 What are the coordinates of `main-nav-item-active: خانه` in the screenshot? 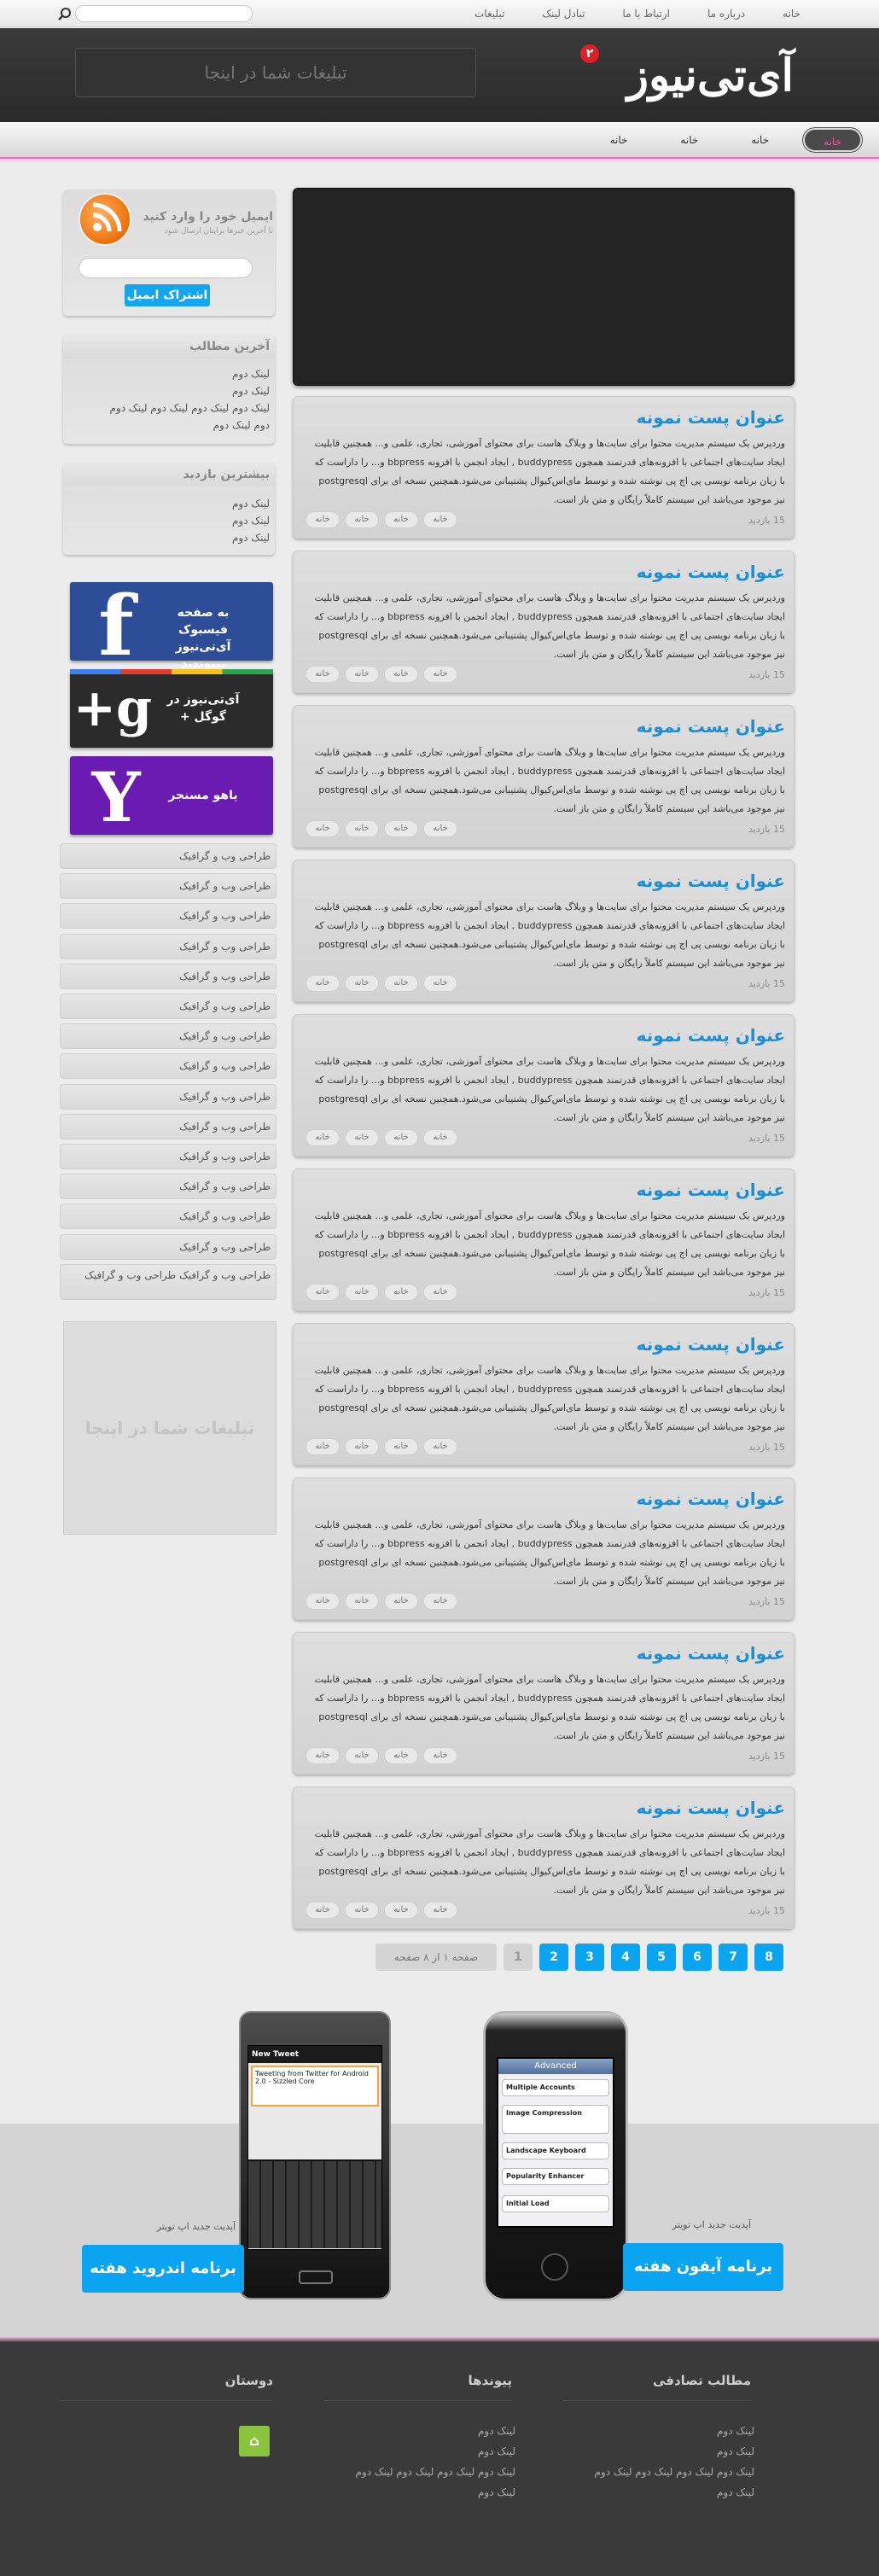 It's located at (832, 140).